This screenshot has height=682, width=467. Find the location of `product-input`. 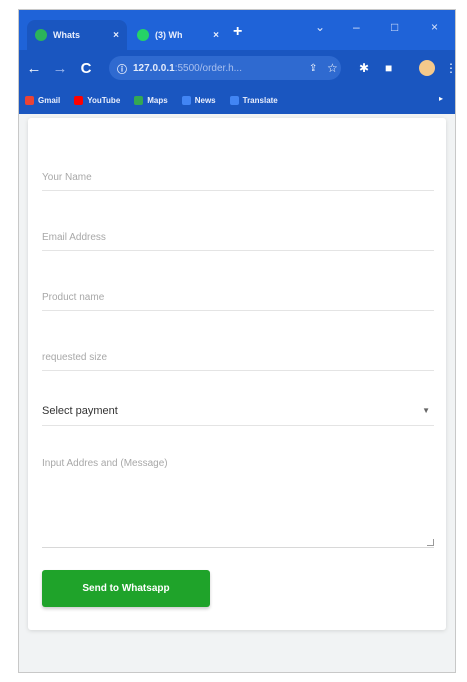

product-input is located at coordinates (238, 297).